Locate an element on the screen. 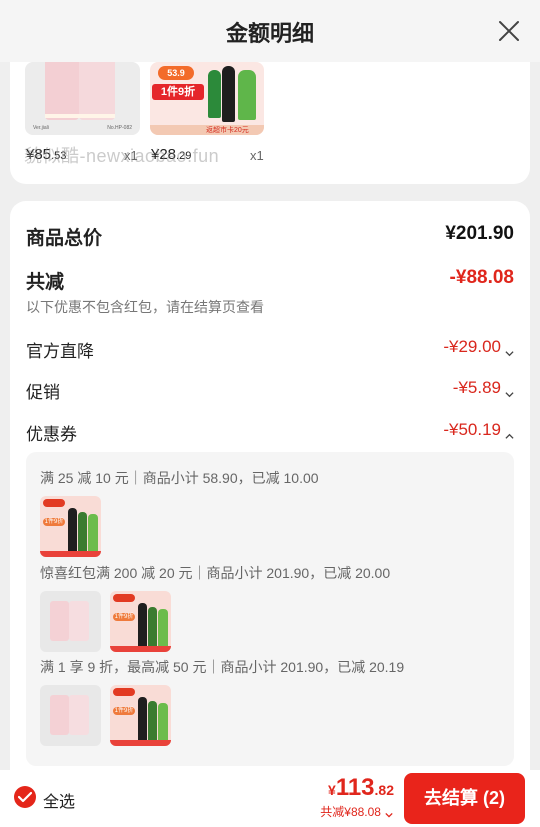  oil-product-image: 53.9 1件9折 返超市卡20元 is located at coordinates (207, 98).